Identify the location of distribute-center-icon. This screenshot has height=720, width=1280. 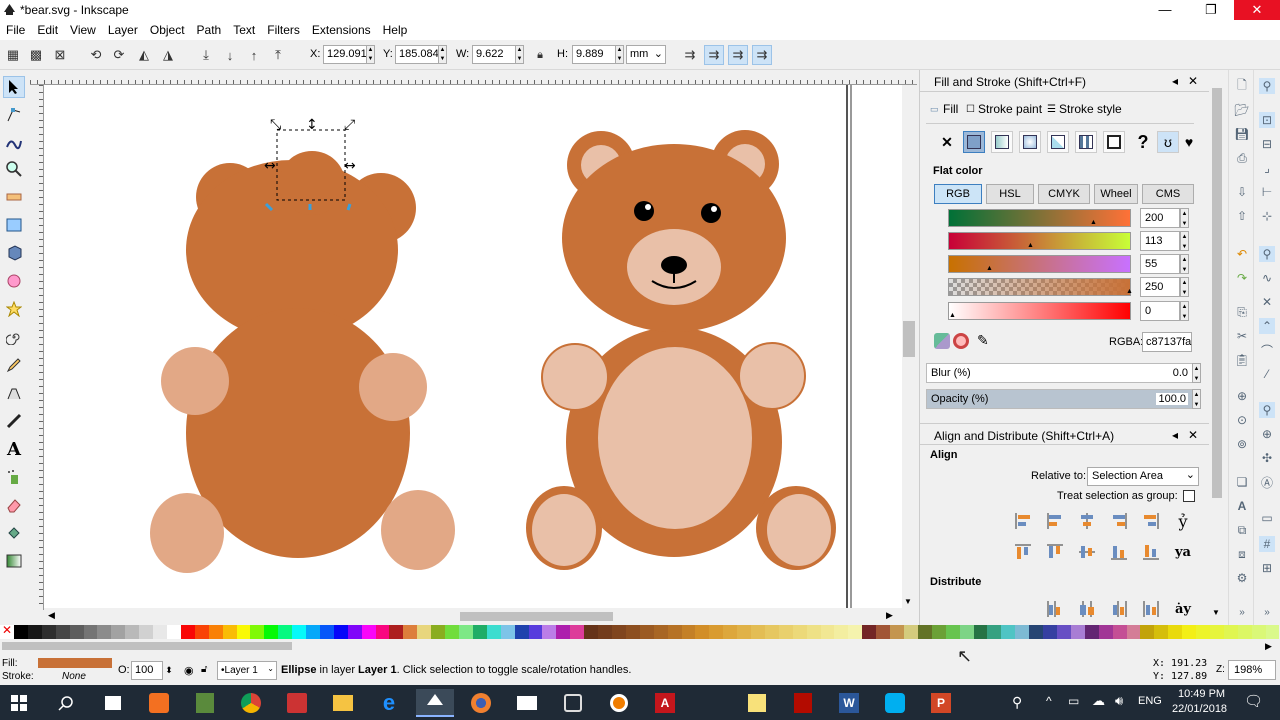
(1087, 609).